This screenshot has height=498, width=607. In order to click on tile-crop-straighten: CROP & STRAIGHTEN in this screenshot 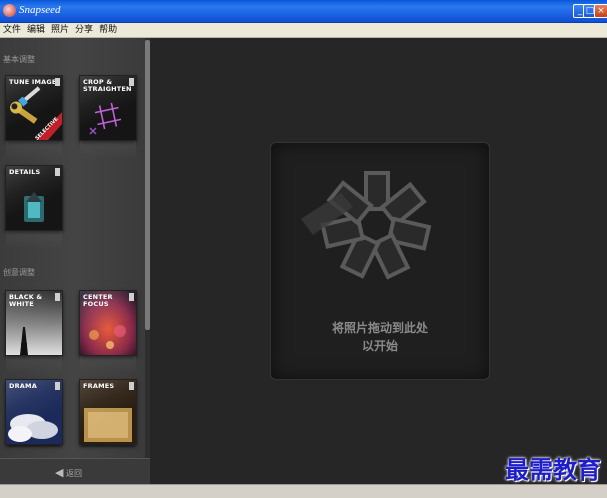, I will do `click(108, 108)`.